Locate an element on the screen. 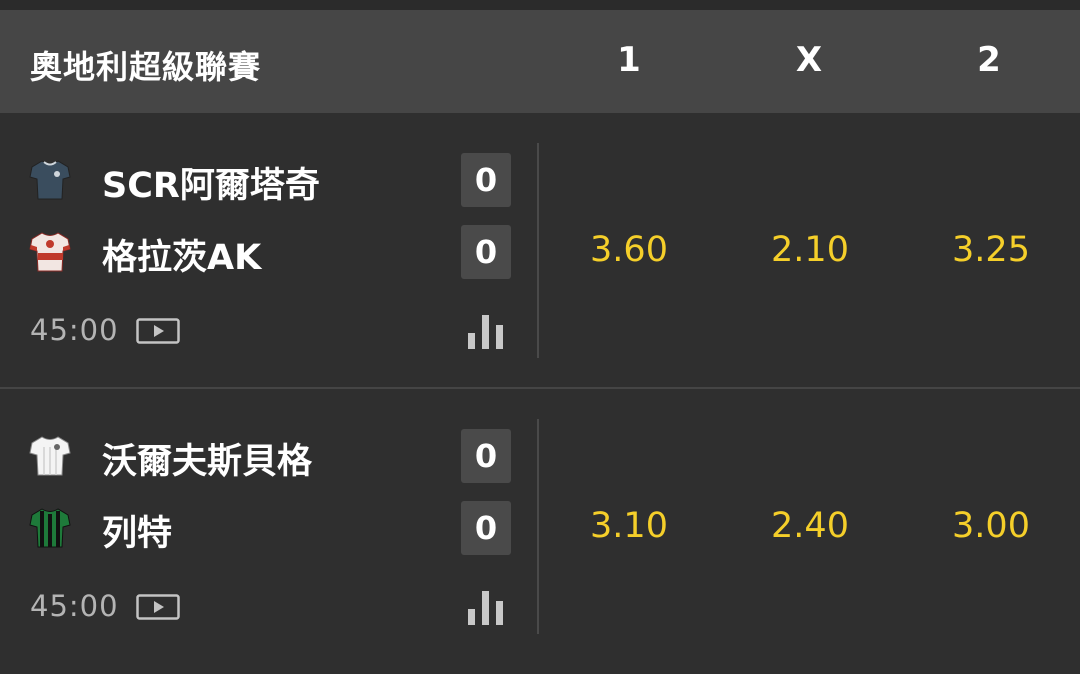  navy-shirt-icon is located at coordinates (50, 180).